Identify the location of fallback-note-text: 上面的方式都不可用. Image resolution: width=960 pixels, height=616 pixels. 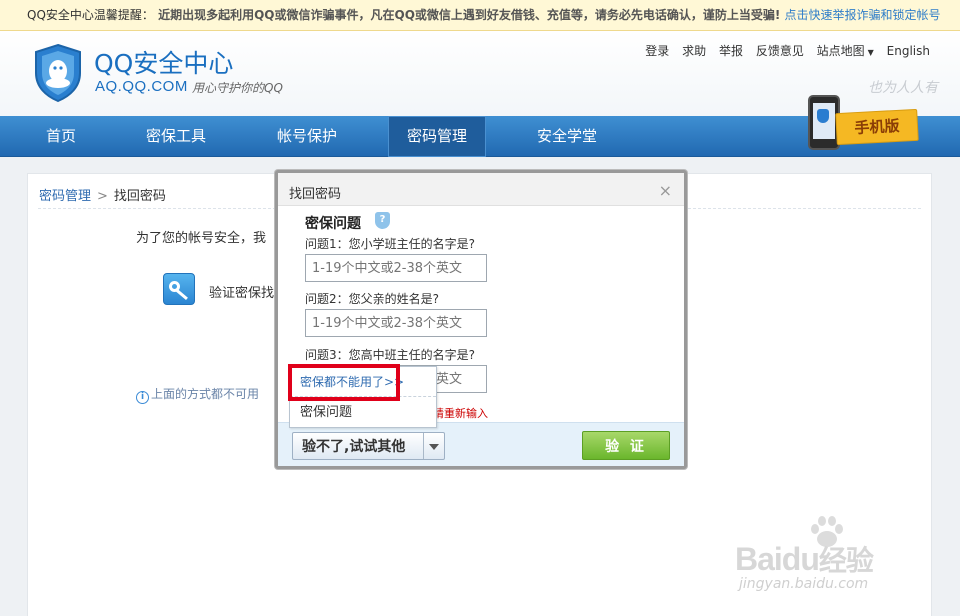
(205, 394).